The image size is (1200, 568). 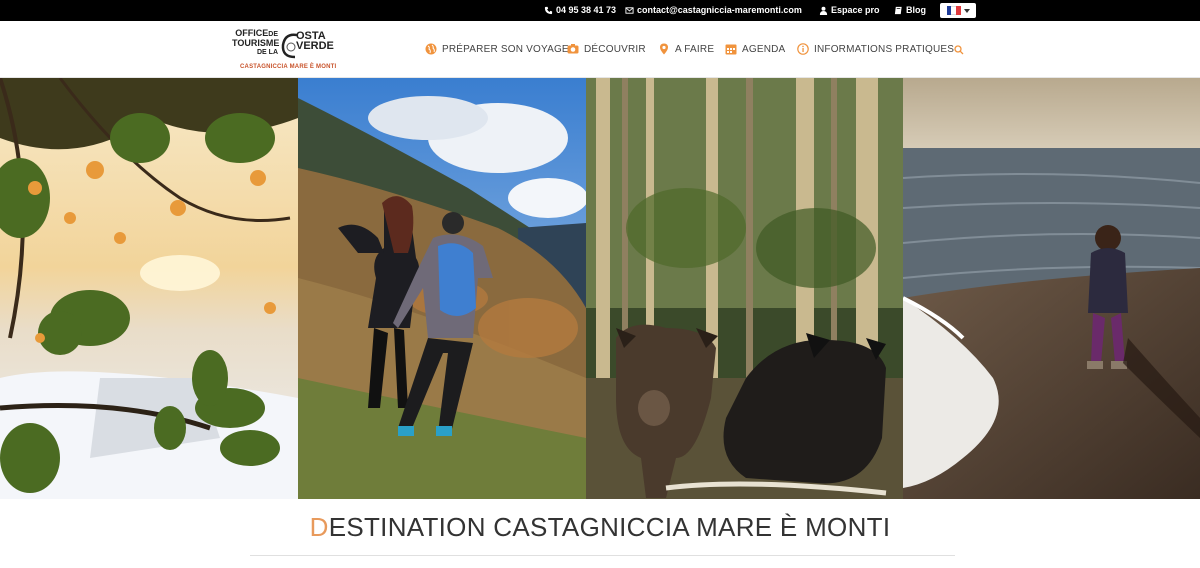 What do you see at coordinates (615, 49) in the screenshot?
I see `nav-label: DÉCOUVRIR` at bounding box center [615, 49].